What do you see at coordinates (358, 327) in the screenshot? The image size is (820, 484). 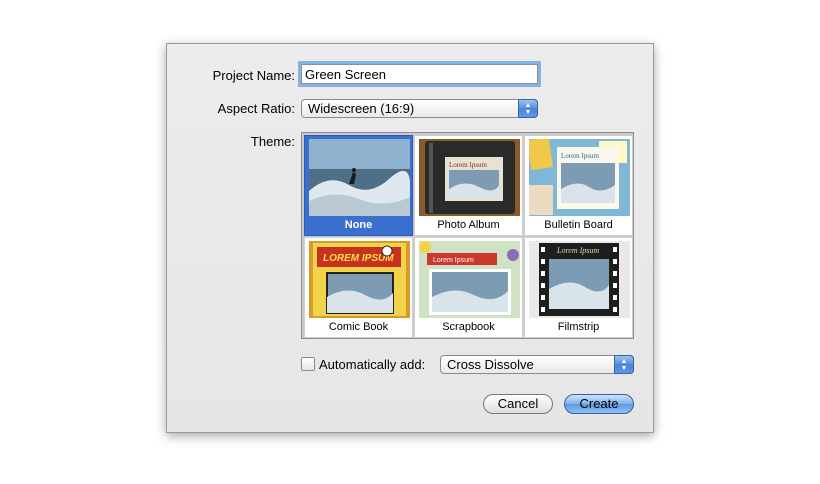 I see `theme-item-label: Comic Book` at bounding box center [358, 327].